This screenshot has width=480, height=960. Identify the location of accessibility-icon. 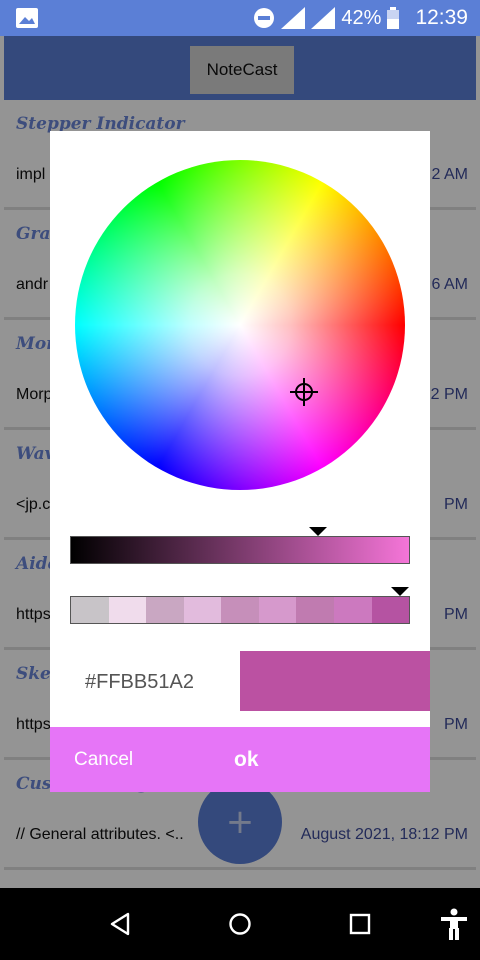
(454, 924).